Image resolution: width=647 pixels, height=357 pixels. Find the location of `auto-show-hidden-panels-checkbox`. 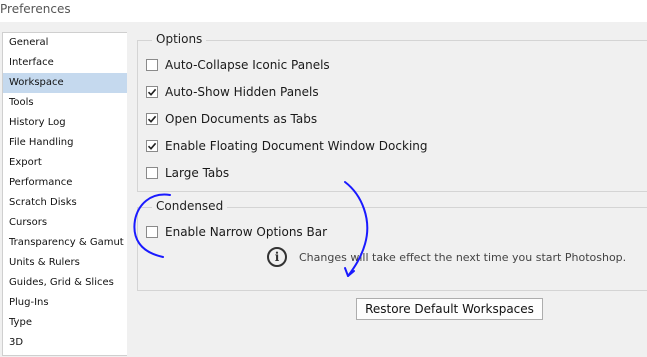

auto-show-hidden-panels-checkbox is located at coordinates (152, 92).